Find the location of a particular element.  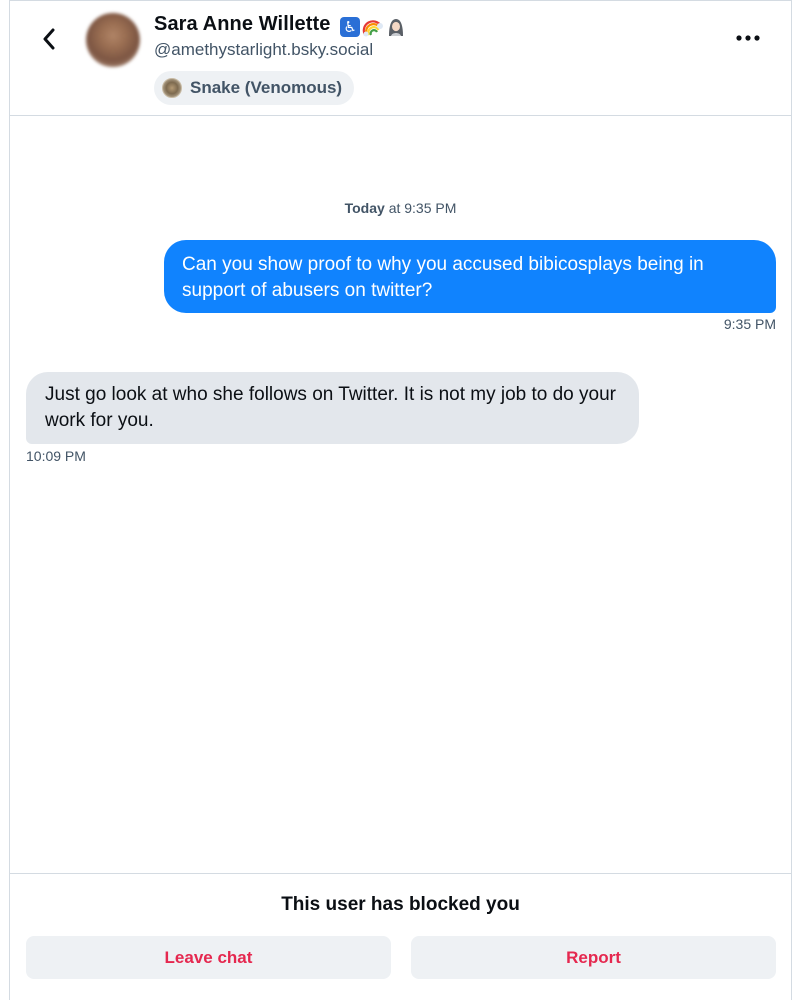

chevron-left-icon is located at coordinates (49, 39).